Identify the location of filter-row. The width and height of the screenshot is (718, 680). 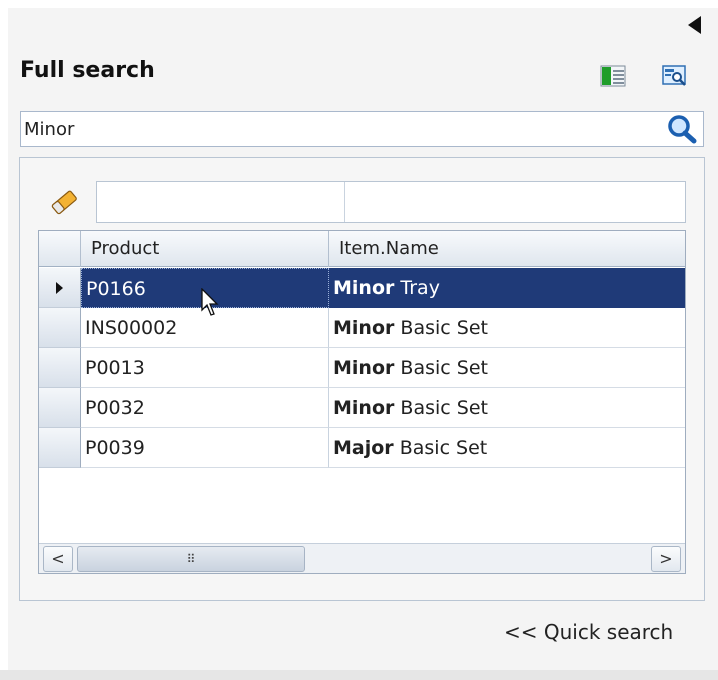
(391, 202).